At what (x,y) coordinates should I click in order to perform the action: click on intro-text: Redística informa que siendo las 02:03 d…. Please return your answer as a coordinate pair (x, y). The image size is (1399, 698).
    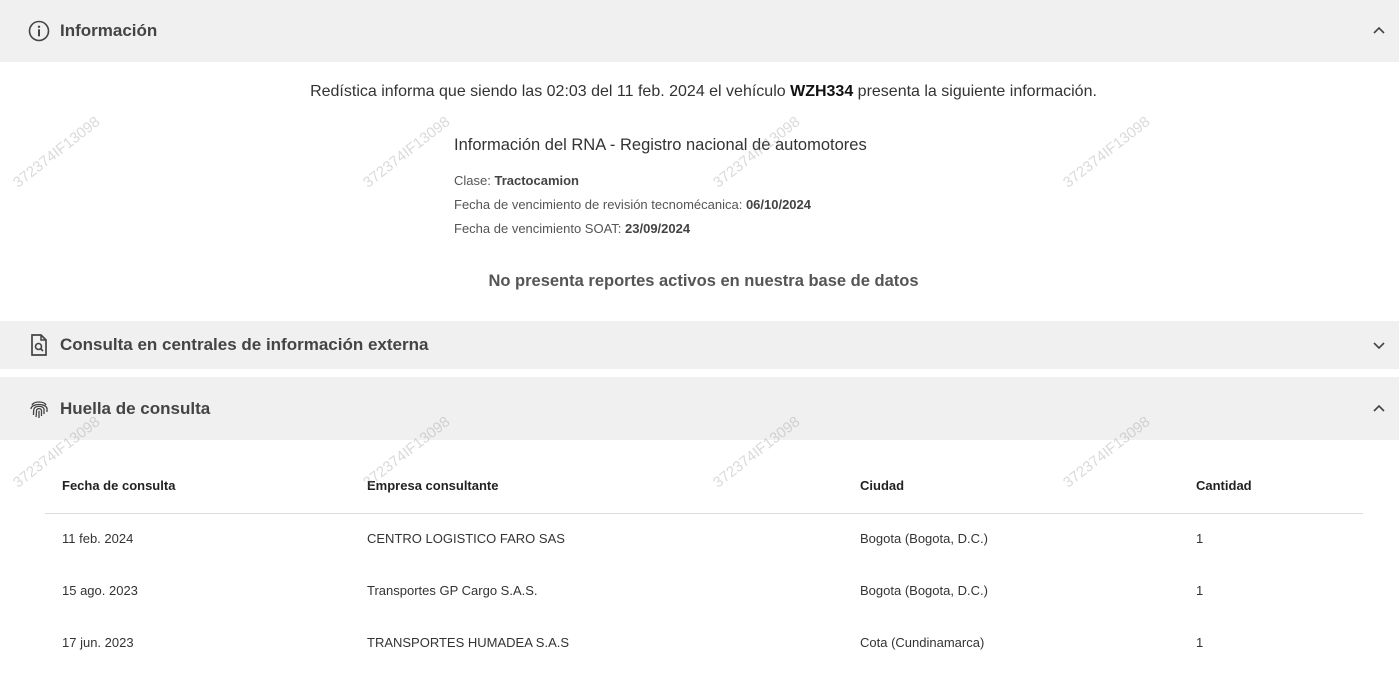
    Looking at the image, I should click on (699, 92).